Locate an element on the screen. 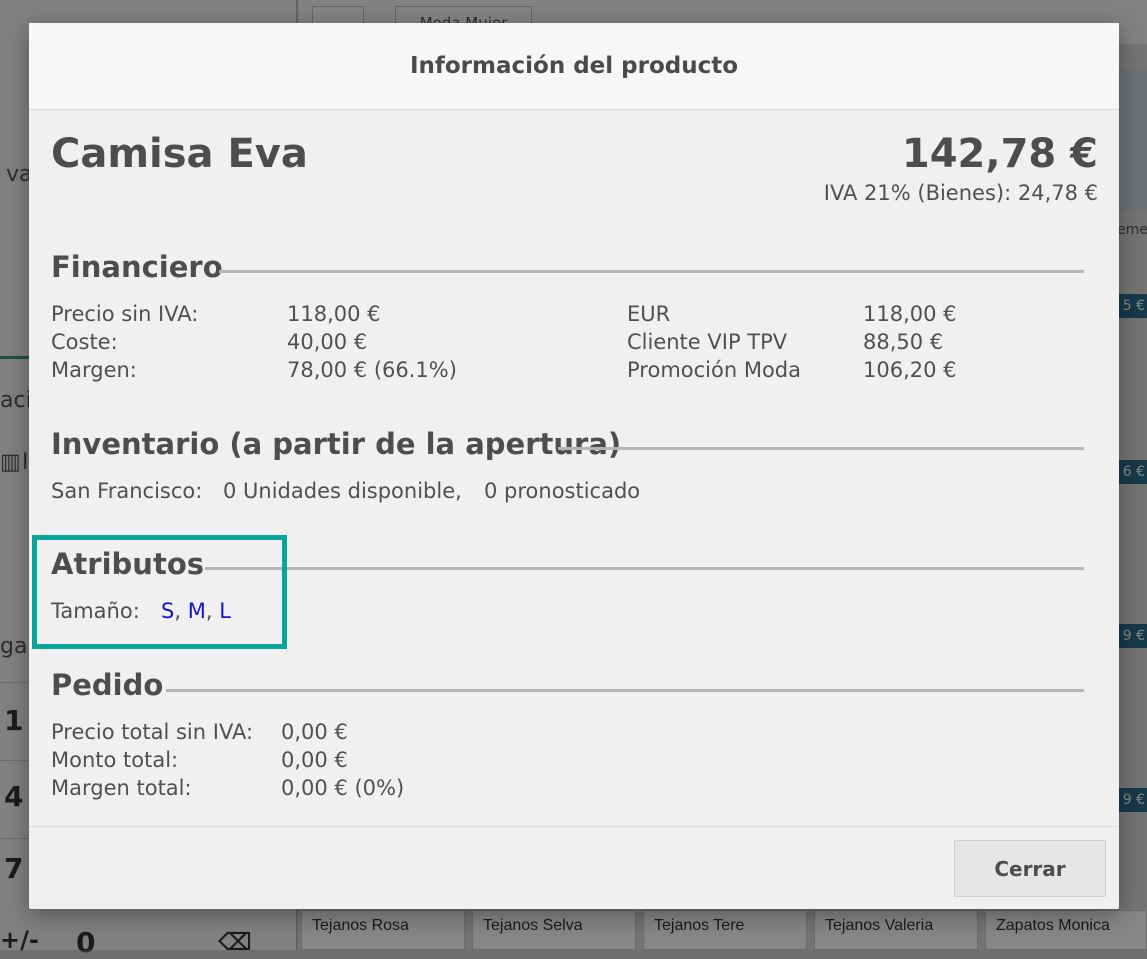 Image resolution: width=1147 pixels, height=959 pixels. order-value-total: 0,00 € is located at coordinates (314, 760).